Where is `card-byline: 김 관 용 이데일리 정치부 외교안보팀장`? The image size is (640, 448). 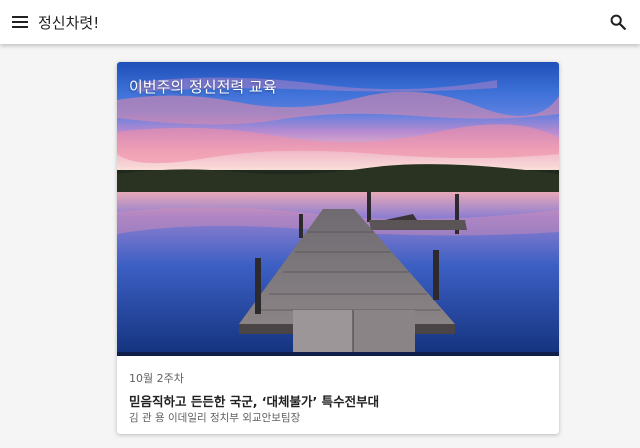 card-byline: 김 관 용 이데일리 정치부 외교안보팀장 is located at coordinates (215, 418).